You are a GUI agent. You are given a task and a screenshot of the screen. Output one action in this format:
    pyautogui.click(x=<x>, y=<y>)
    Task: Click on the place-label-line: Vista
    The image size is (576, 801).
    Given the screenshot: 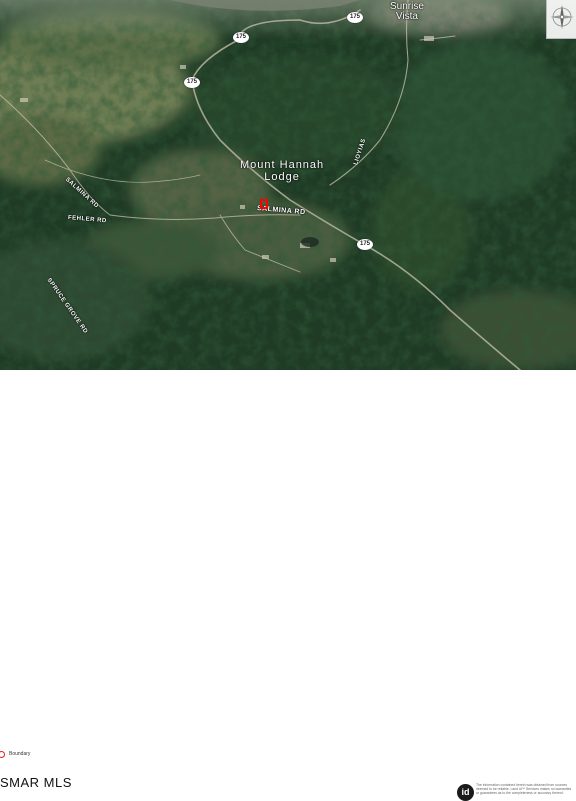 What is the action you would take?
    pyautogui.click(x=406, y=16)
    